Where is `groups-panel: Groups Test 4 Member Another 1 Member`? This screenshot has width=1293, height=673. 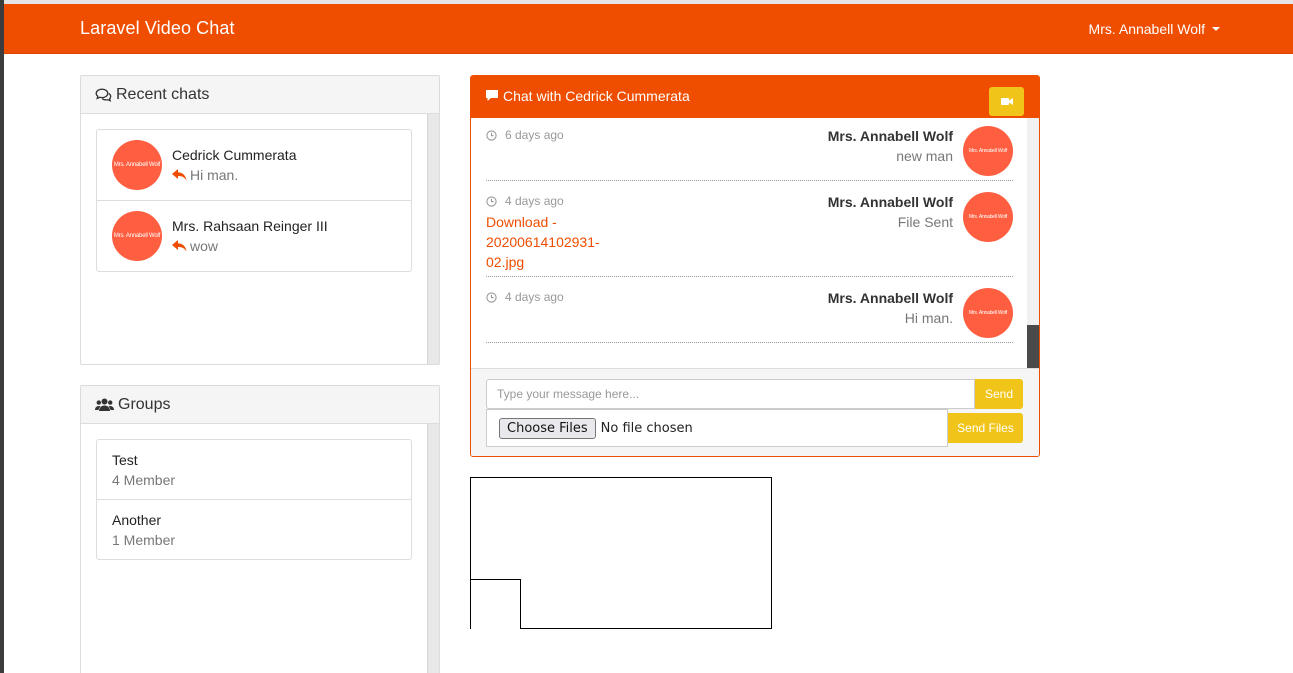 groups-panel: Groups Test 4 Member Another 1 Member is located at coordinates (260, 529).